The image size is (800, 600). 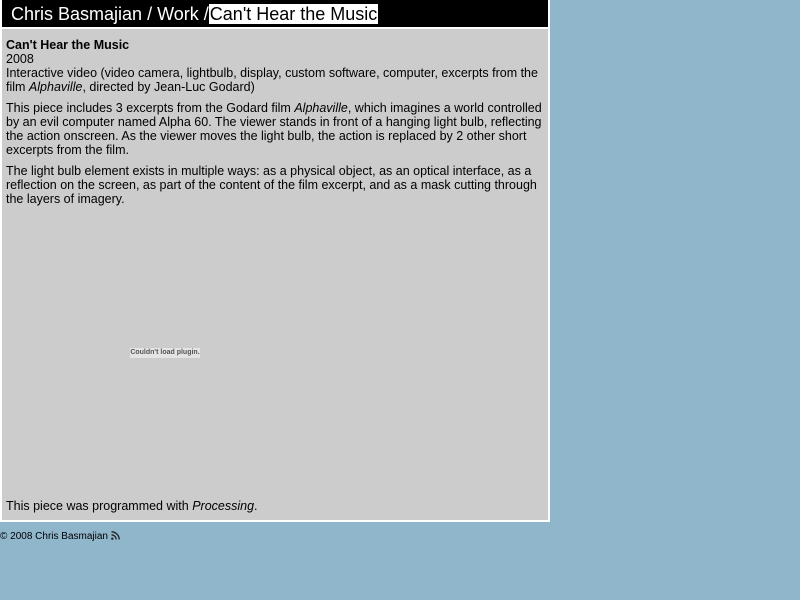 I want to click on piece-year: 2008, so click(x=20, y=59).